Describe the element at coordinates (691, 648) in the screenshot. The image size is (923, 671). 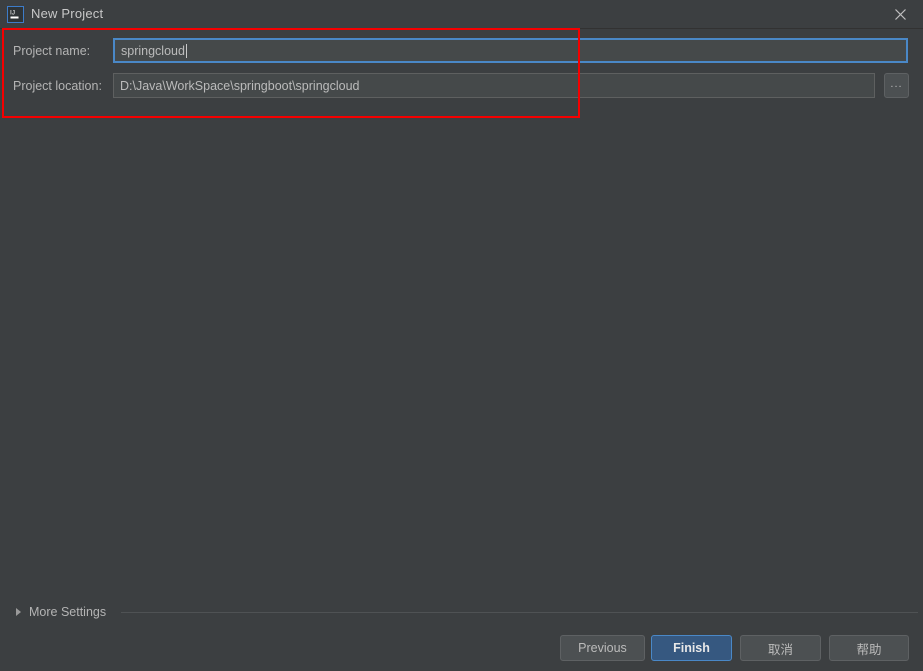
I see `finish-button: Finish` at that location.